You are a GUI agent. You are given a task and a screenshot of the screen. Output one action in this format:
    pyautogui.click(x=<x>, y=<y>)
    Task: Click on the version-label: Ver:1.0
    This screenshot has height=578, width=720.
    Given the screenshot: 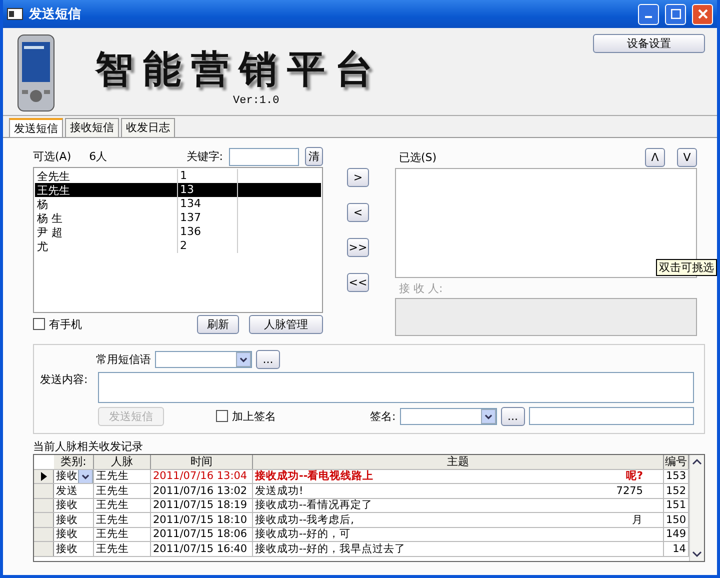 What is the action you would take?
    pyautogui.click(x=256, y=101)
    